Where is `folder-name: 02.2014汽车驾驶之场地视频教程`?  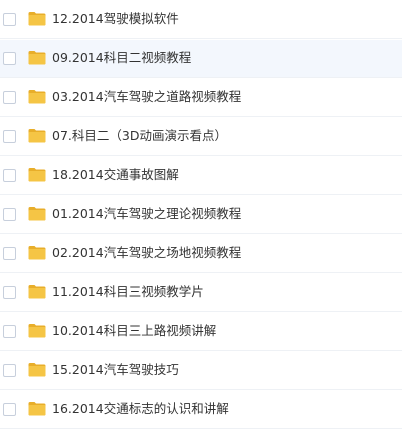
folder-name: 02.2014汽车驾驶之场地视频教程 is located at coordinates (146, 253).